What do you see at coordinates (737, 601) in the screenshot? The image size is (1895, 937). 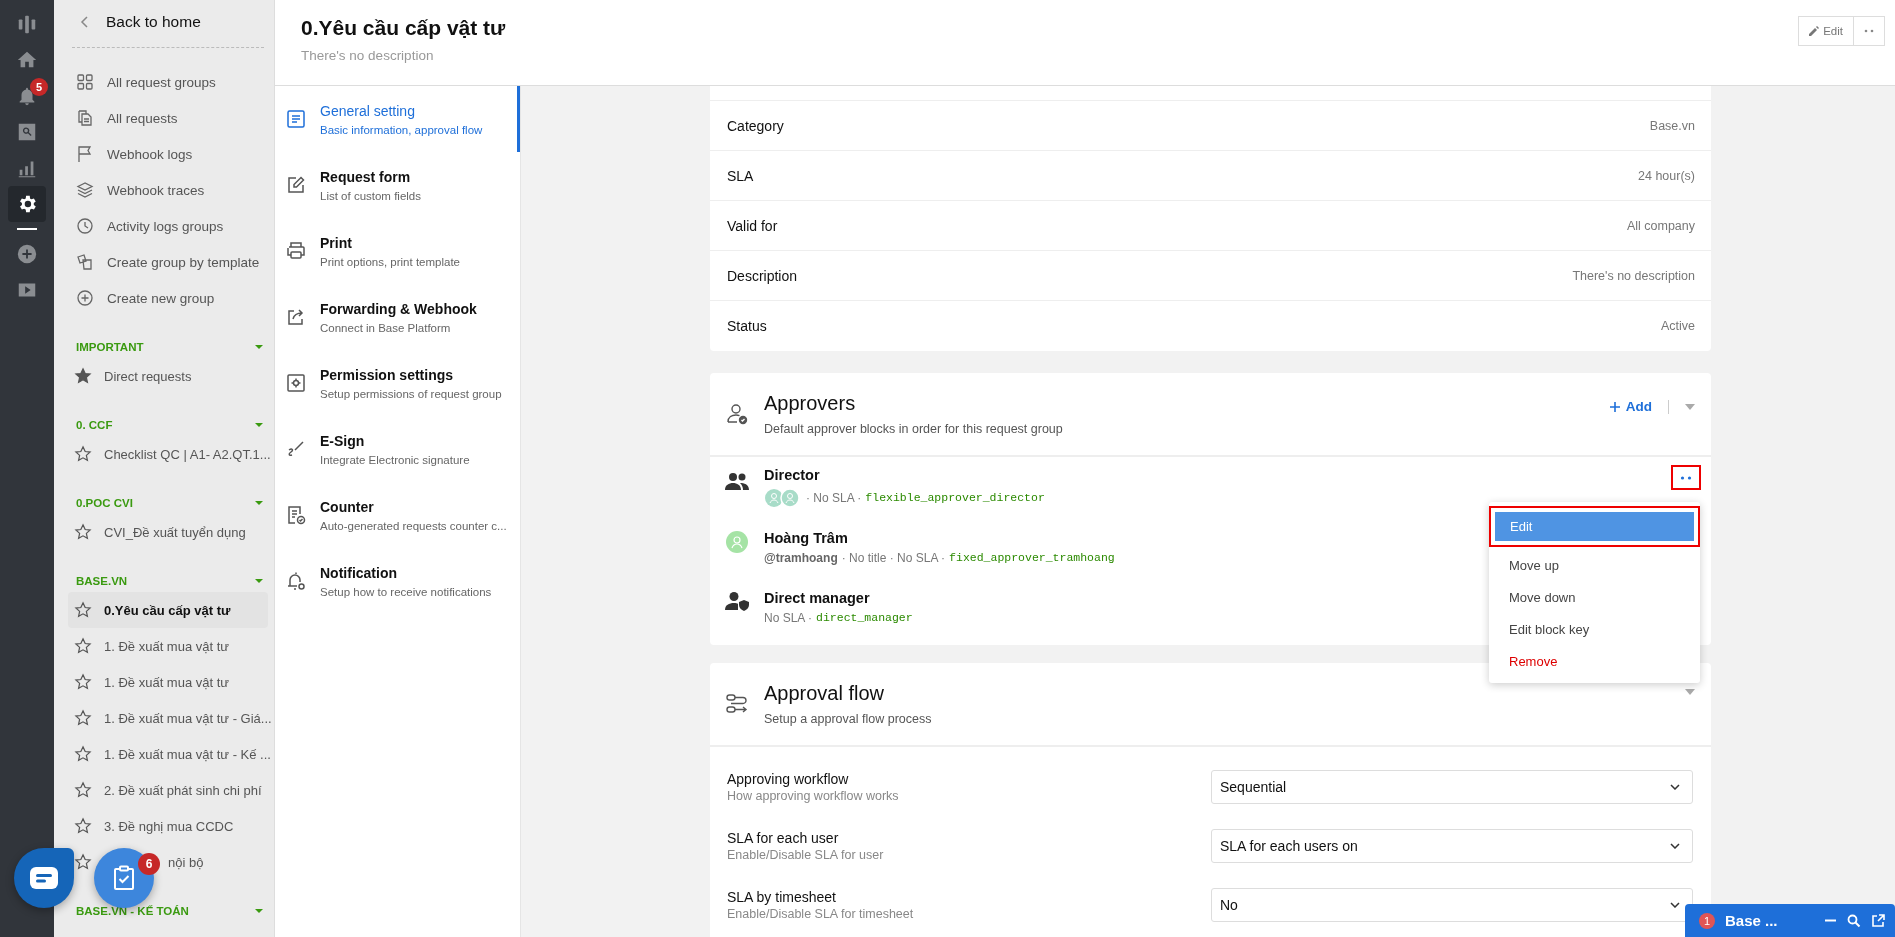 I see `user-shield-icon` at bounding box center [737, 601].